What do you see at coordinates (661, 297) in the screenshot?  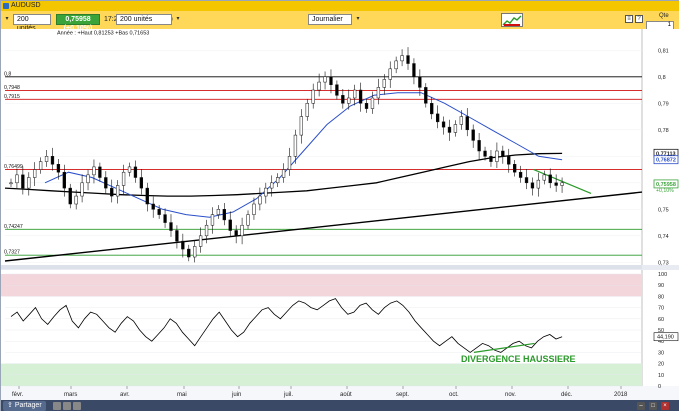 I see `rsi-tick-label: 80` at bounding box center [661, 297].